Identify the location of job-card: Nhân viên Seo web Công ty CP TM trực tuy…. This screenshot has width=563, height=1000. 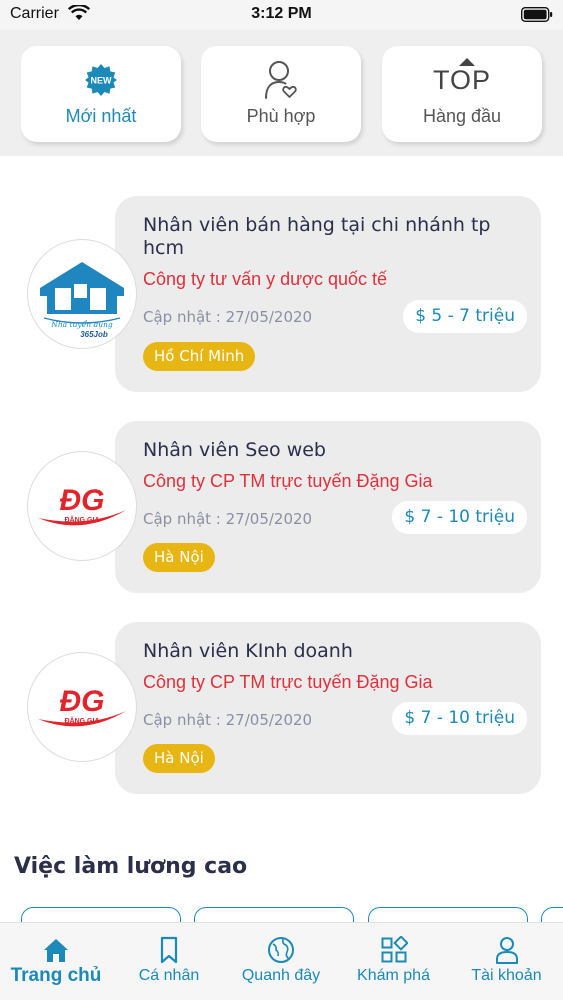
(328, 507).